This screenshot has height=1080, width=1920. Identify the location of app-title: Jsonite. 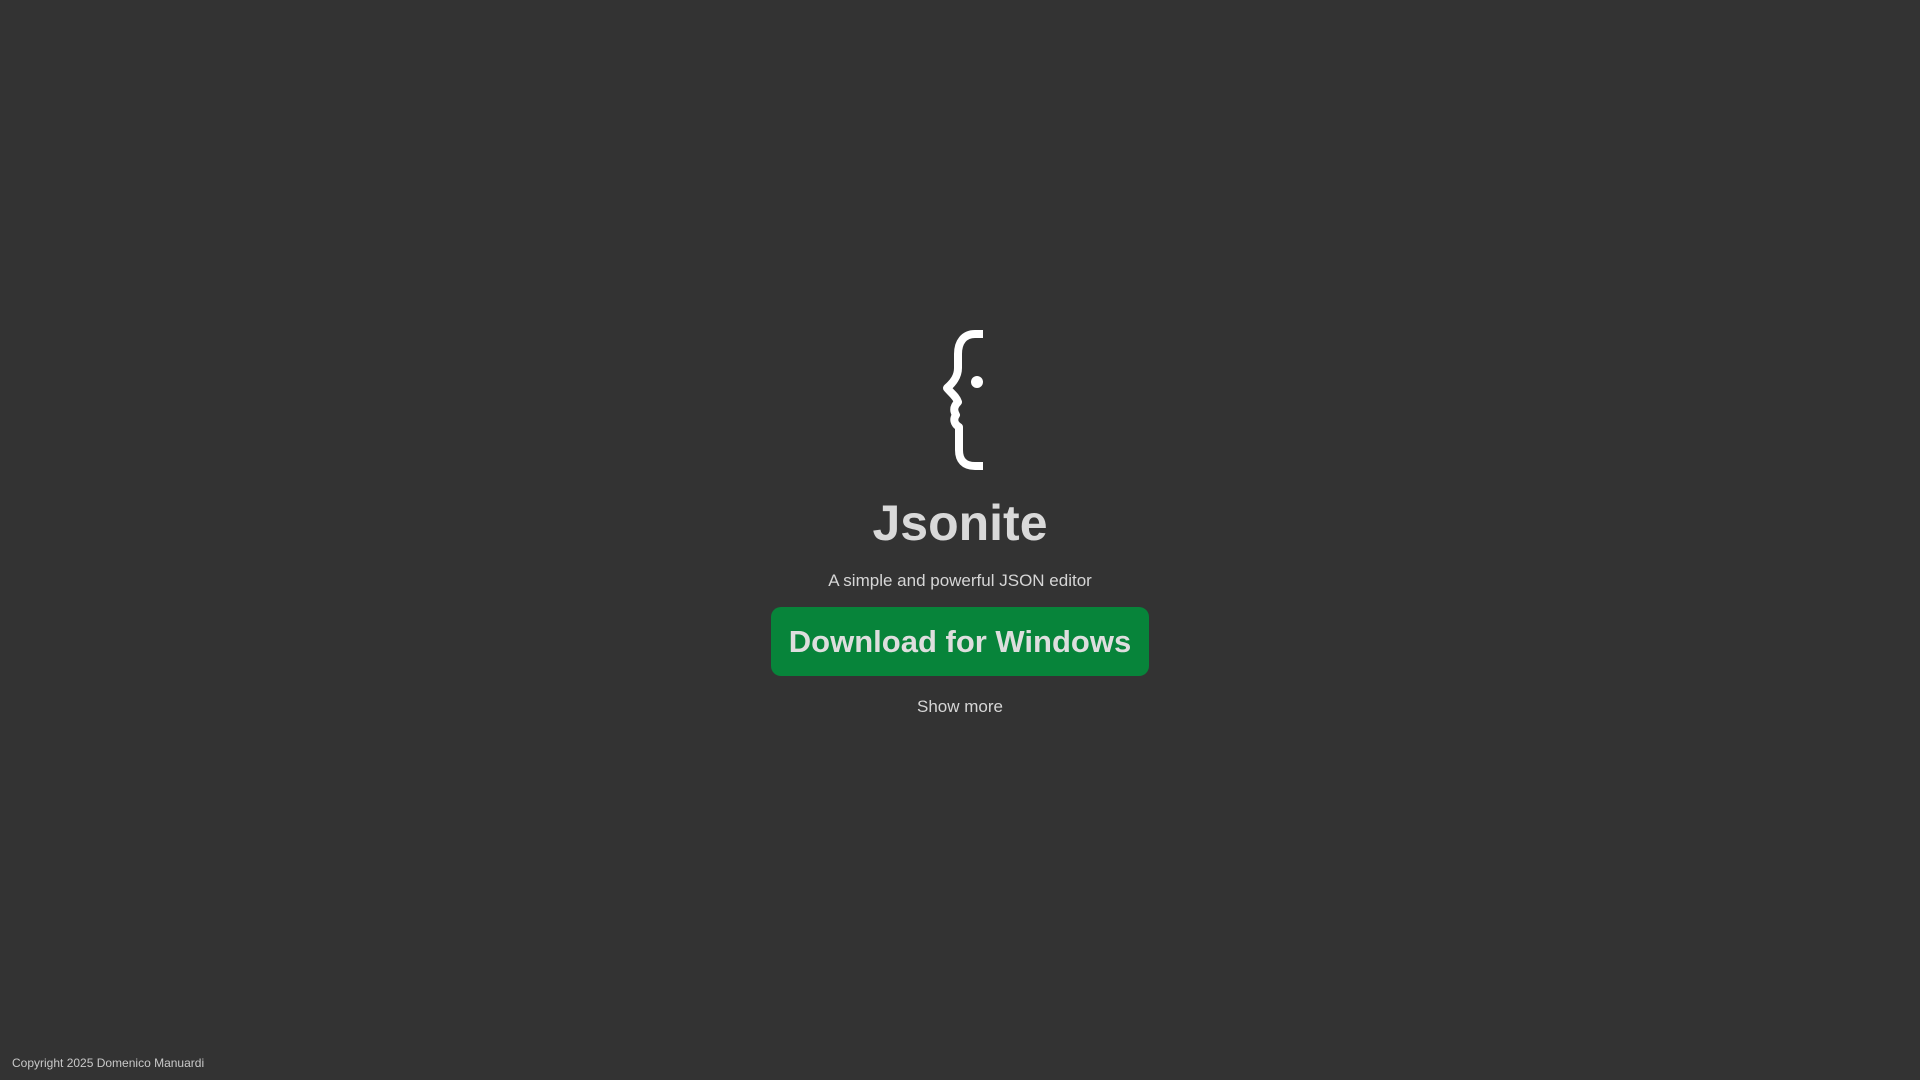
(960, 523).